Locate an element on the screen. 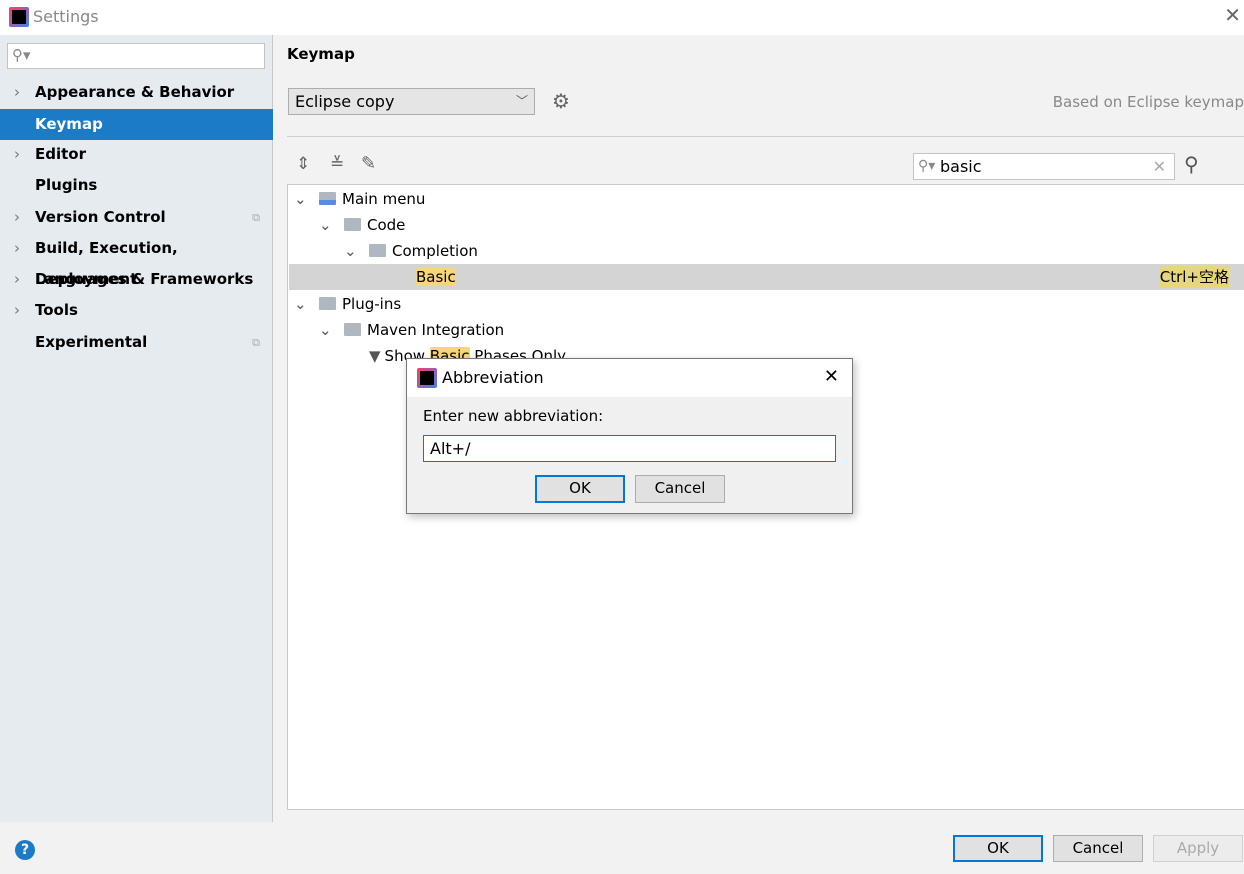 The width and height of the screenshot is (1244, 874). dialog-title: Abbreviation is located at coordinates (493, 377).